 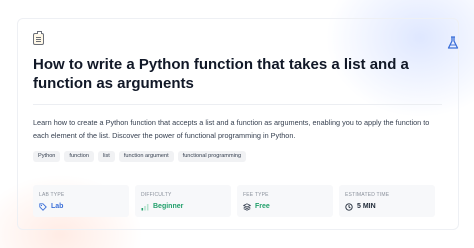 I want to click on estimated-time-label: ESTIMATED TIME, so click(x=367, y=195).